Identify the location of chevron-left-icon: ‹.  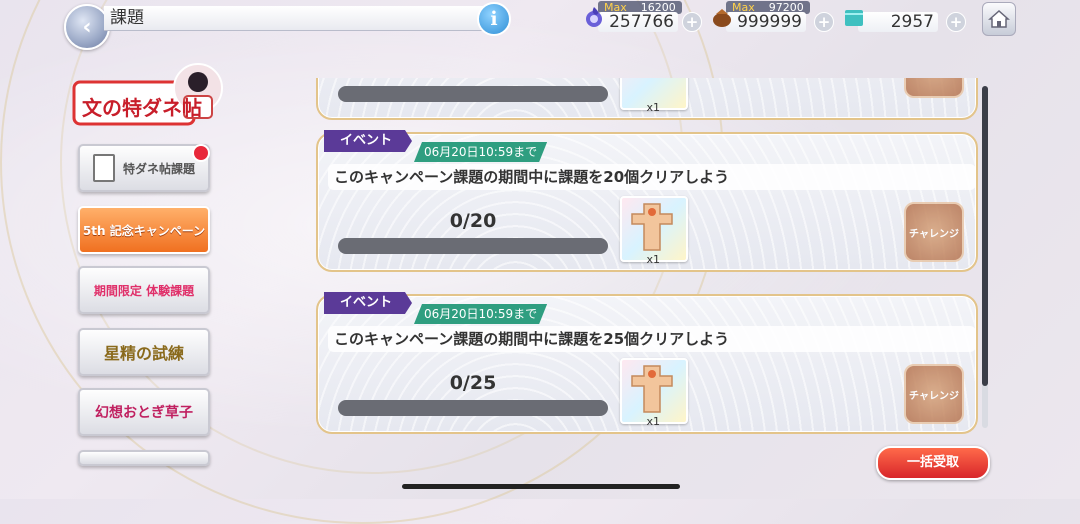
(87, 27).